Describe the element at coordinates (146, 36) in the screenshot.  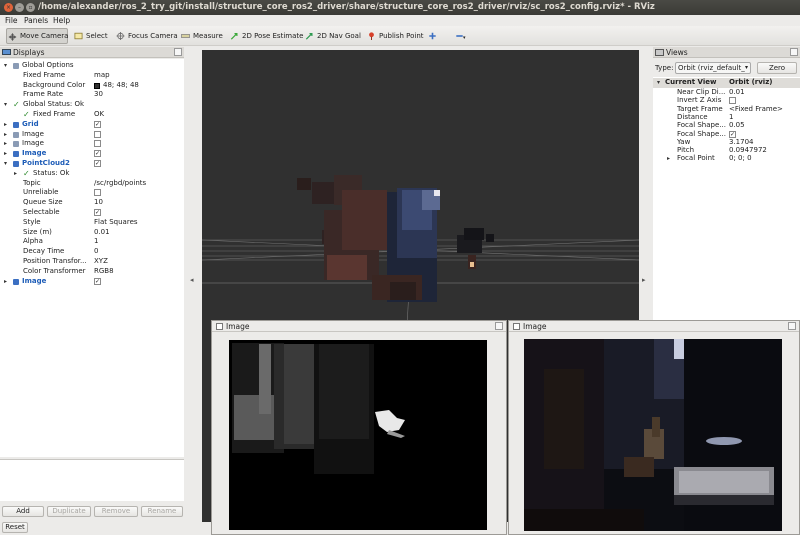
I see `tool-focus-camera: Focus Camera` at that location.